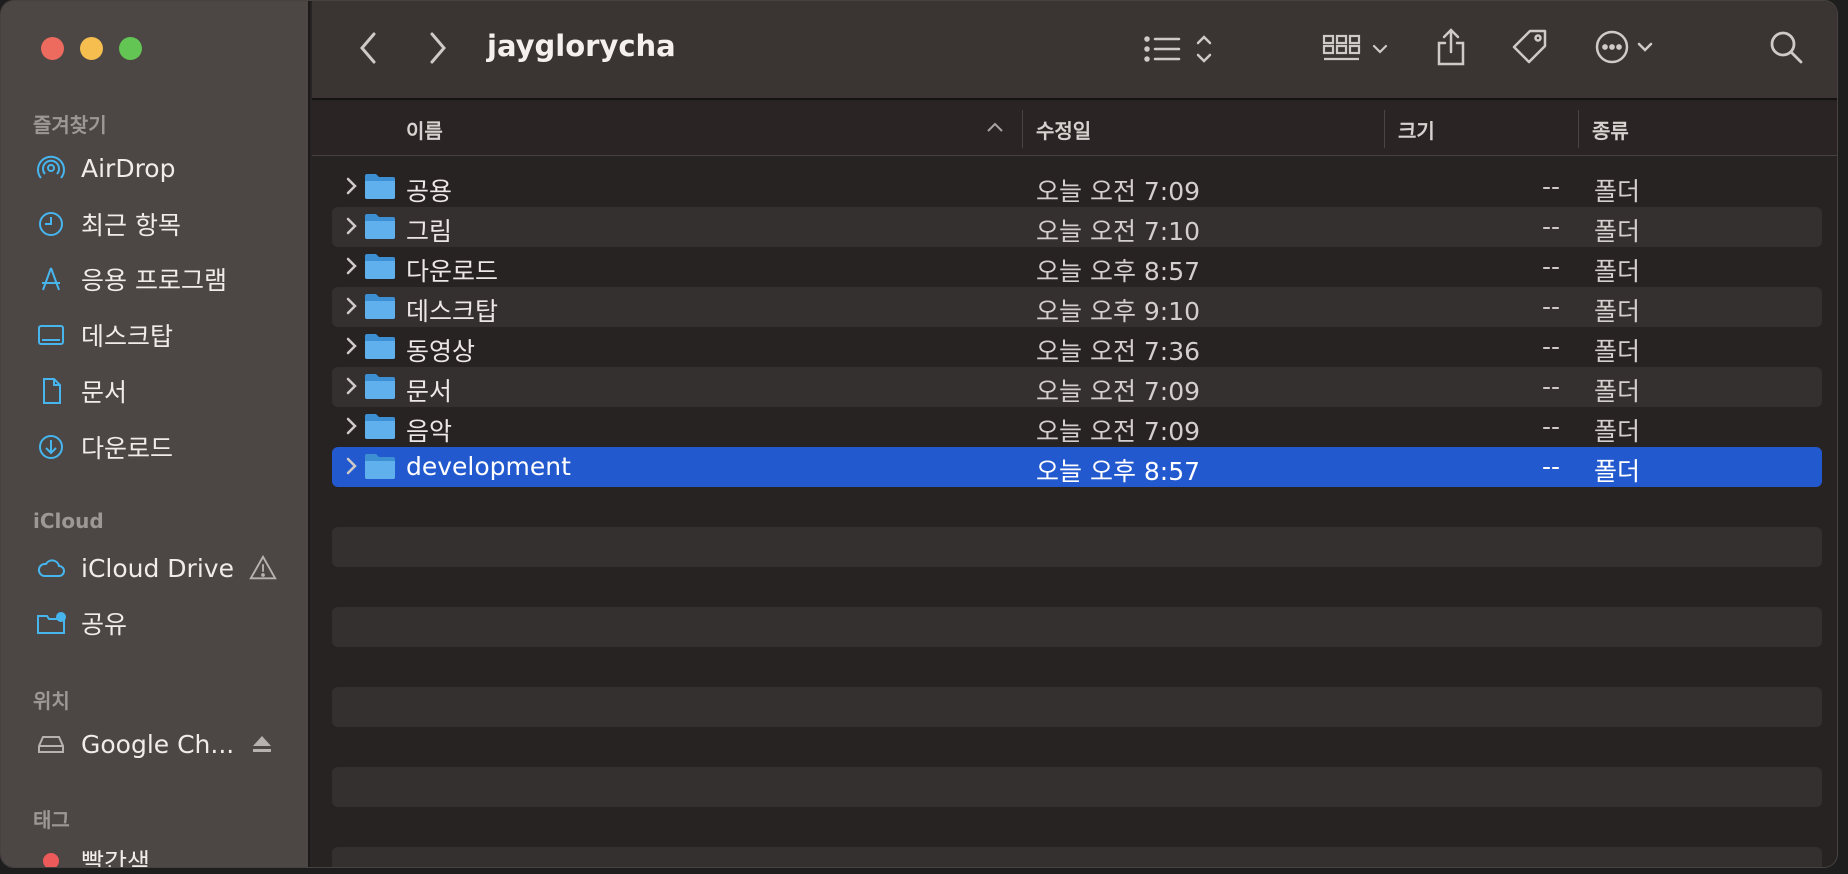 This screenshot has width=1848, height=874. I want to click on sidebar-item-label: iCloud Drive, so click(157, 568).